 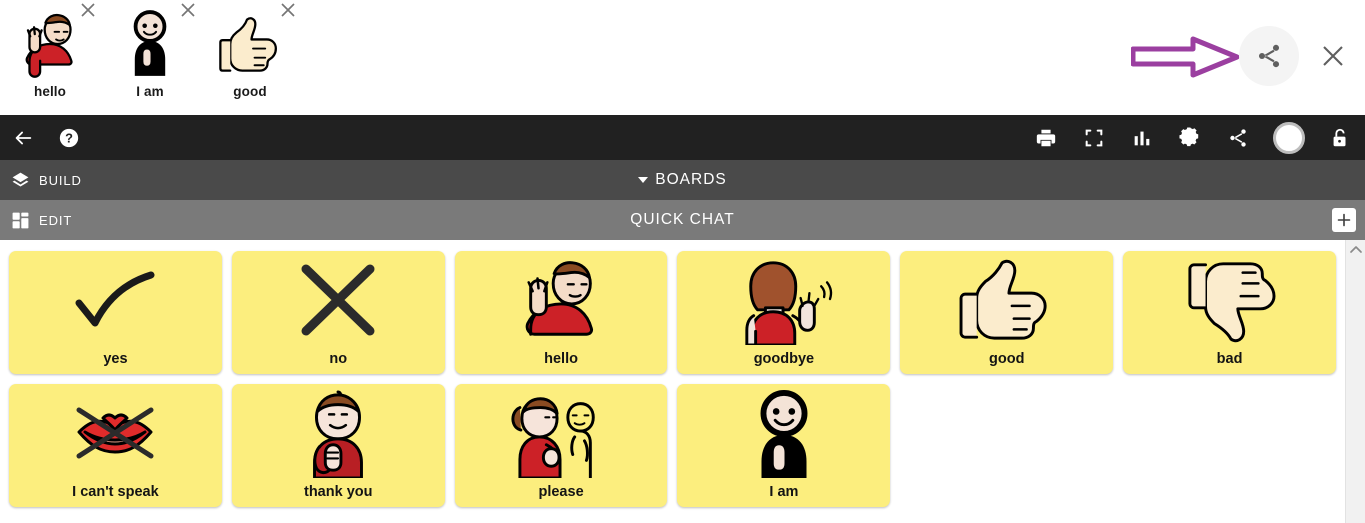 I want to click on x-cross-icon, so click(x=338, y=300).